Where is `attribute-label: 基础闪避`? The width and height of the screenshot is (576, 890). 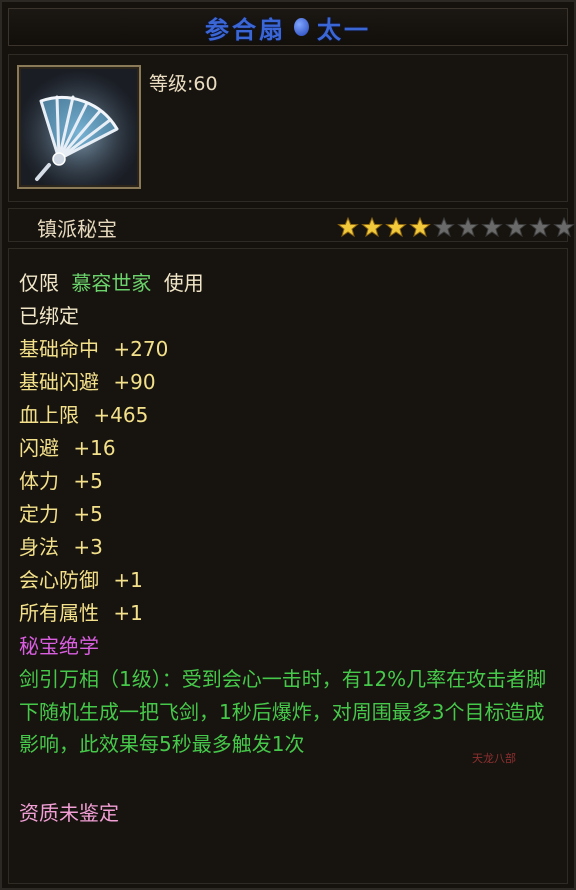
attribute-label: 基础闪避 is located at coordinates (59, 382).